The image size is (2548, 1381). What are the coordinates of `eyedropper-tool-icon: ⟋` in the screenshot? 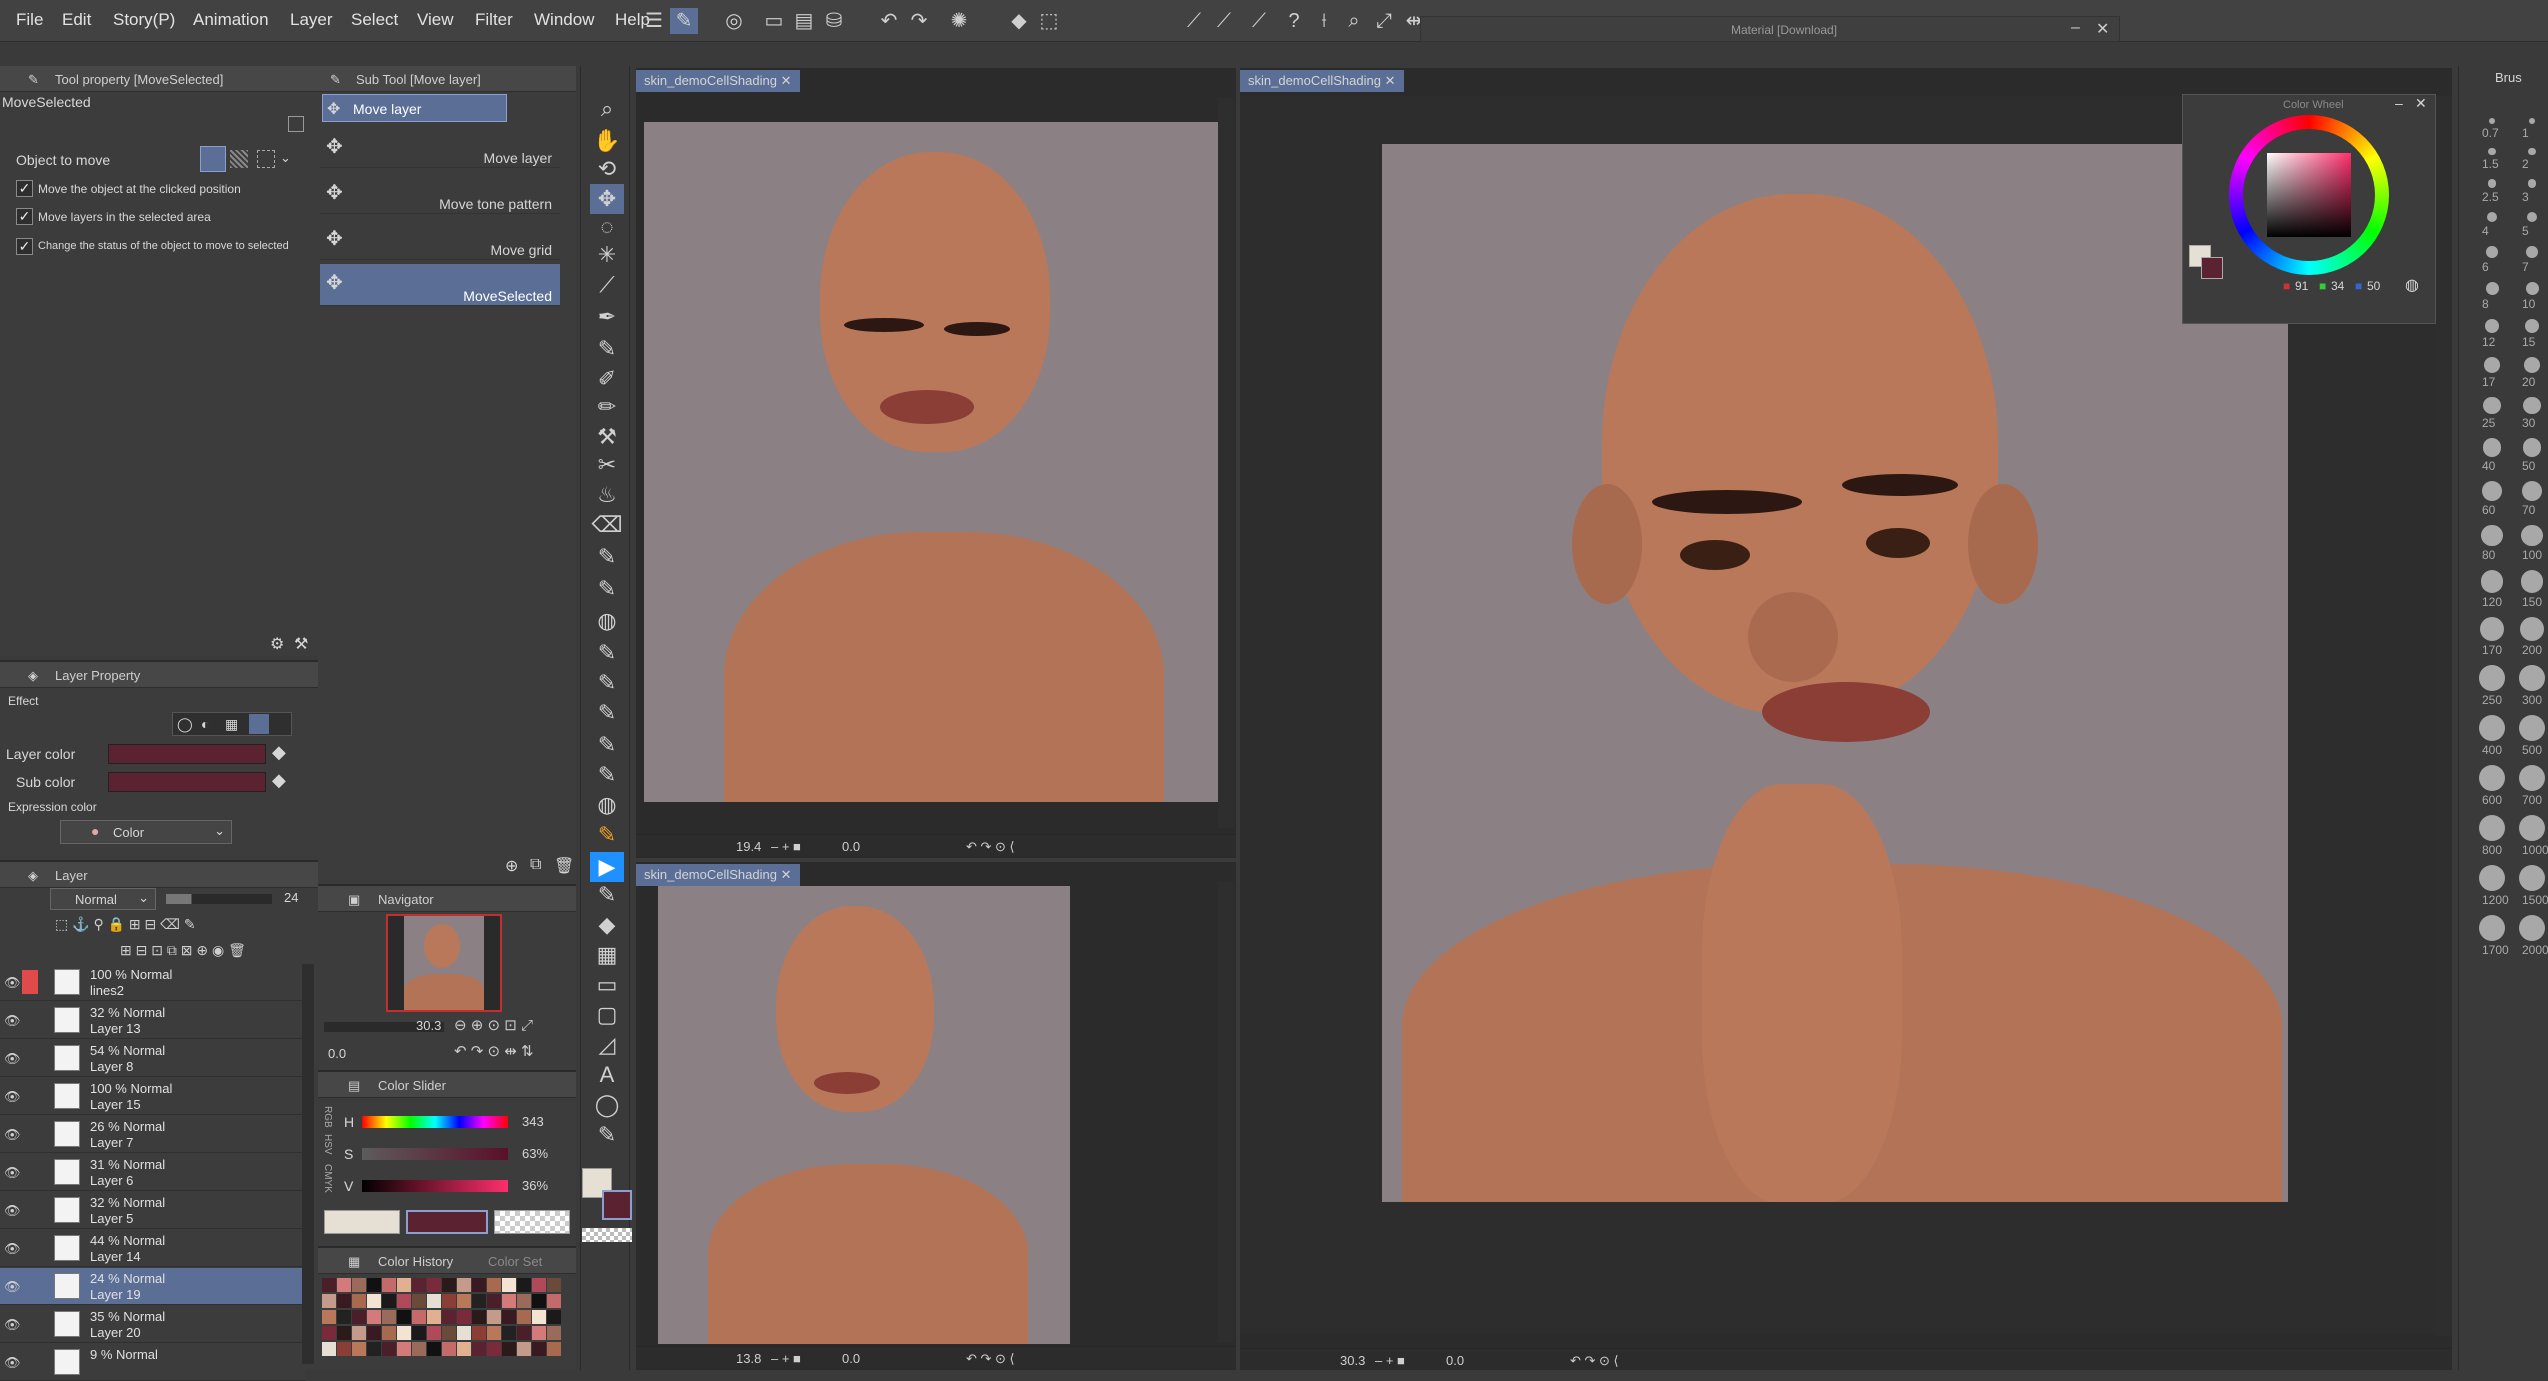 It's located at (607, 285).